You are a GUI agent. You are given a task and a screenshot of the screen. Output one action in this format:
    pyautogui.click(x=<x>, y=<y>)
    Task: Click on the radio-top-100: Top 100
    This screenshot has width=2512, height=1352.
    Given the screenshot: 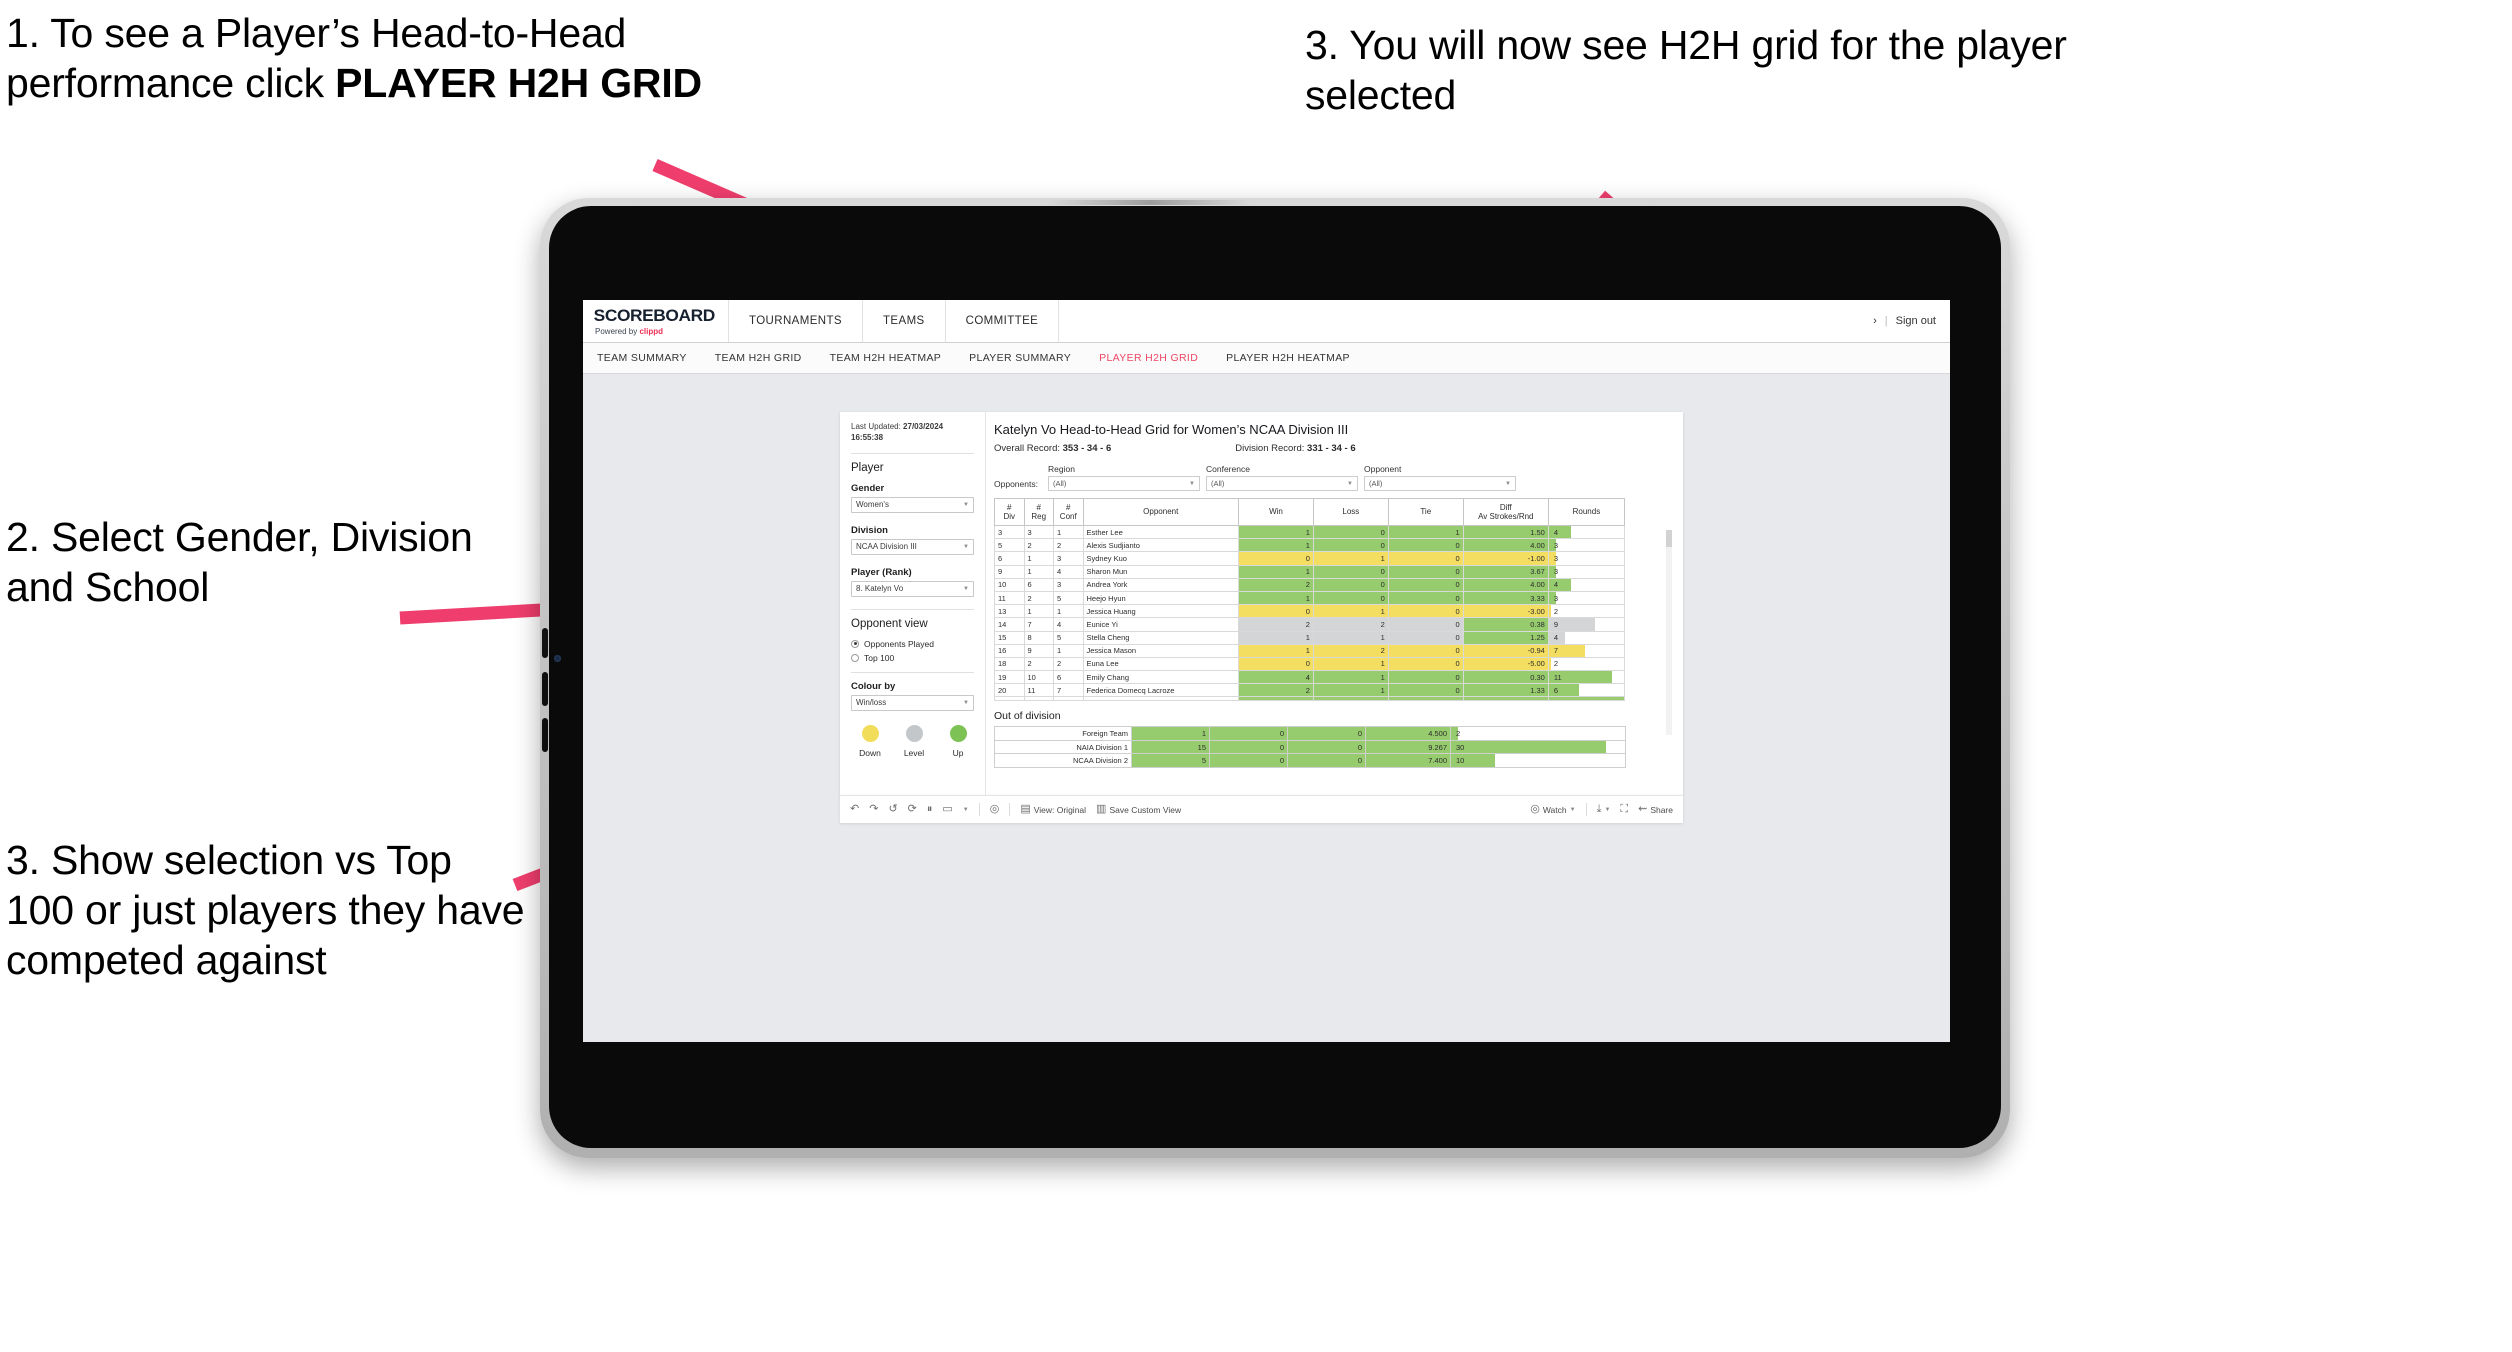 What is the action you would take?
    pyautogui.click(x=912, y=658)
    